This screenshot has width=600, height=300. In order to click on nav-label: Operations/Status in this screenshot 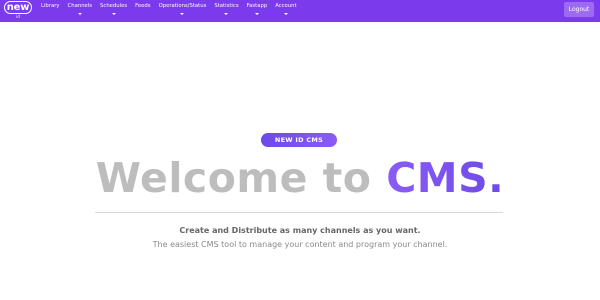, I will do `click(182, 6)`.